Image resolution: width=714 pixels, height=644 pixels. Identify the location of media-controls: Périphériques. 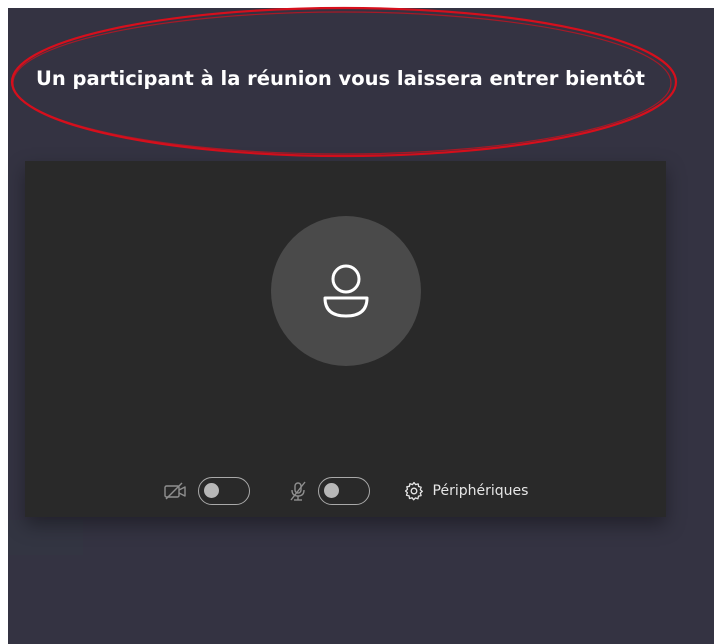
(345, 491).